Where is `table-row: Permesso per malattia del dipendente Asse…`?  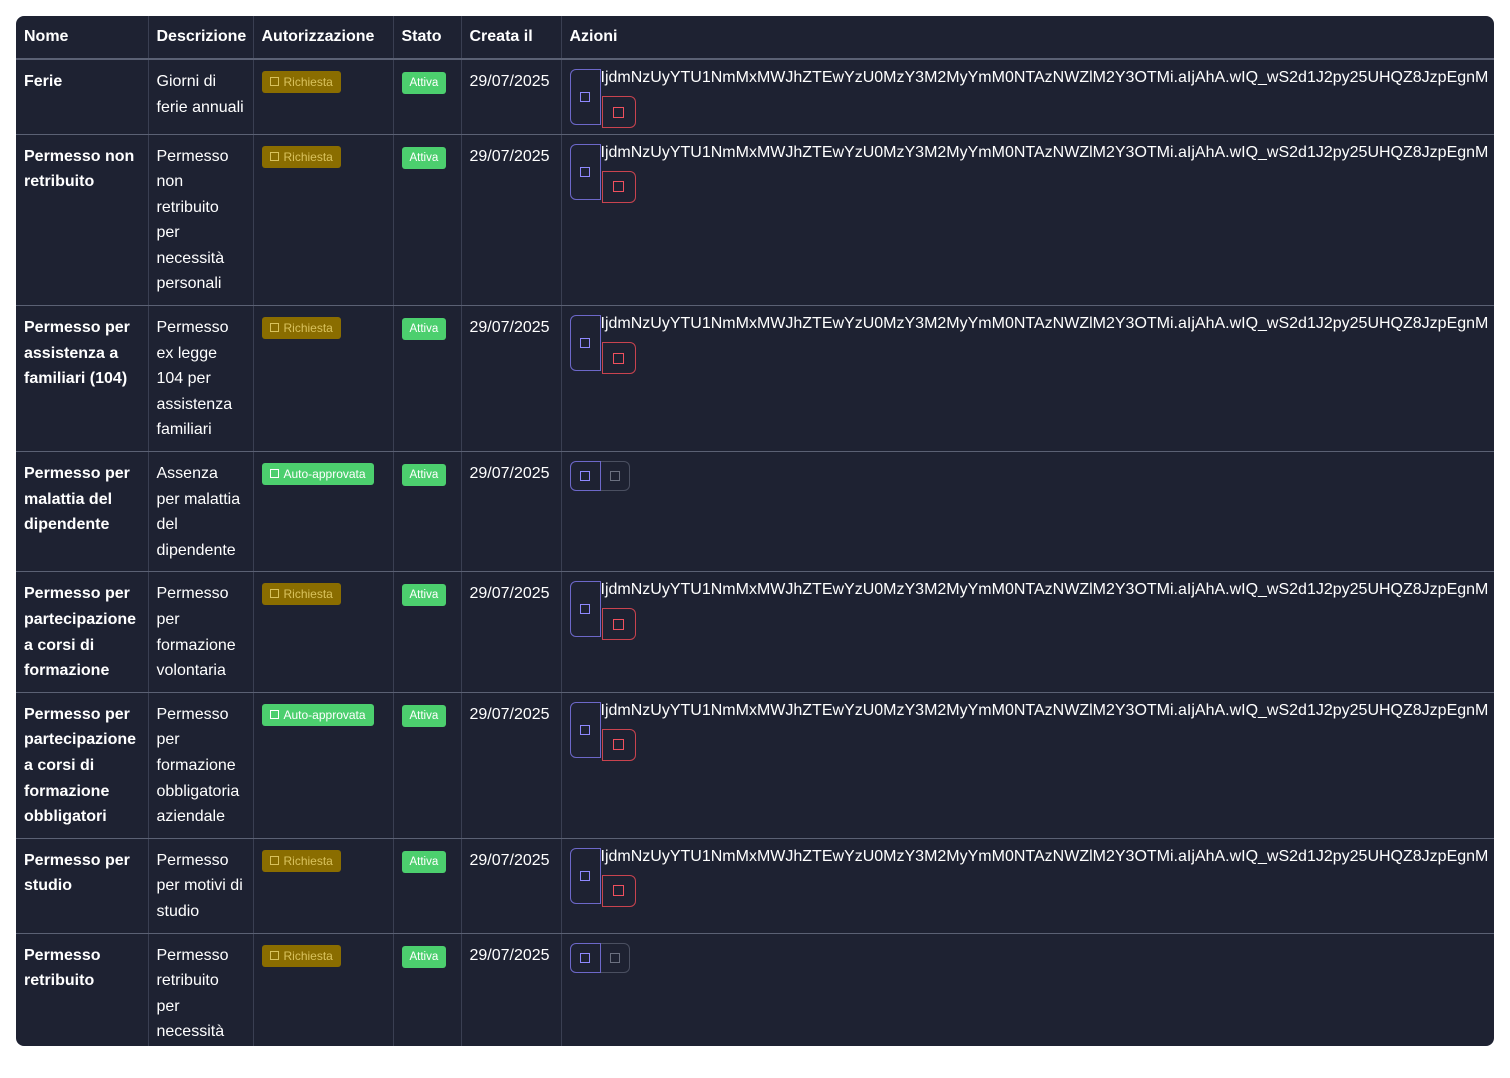 table-row: Permesso per malattia del dipendente Asse… is located at coordinates (755, 512).